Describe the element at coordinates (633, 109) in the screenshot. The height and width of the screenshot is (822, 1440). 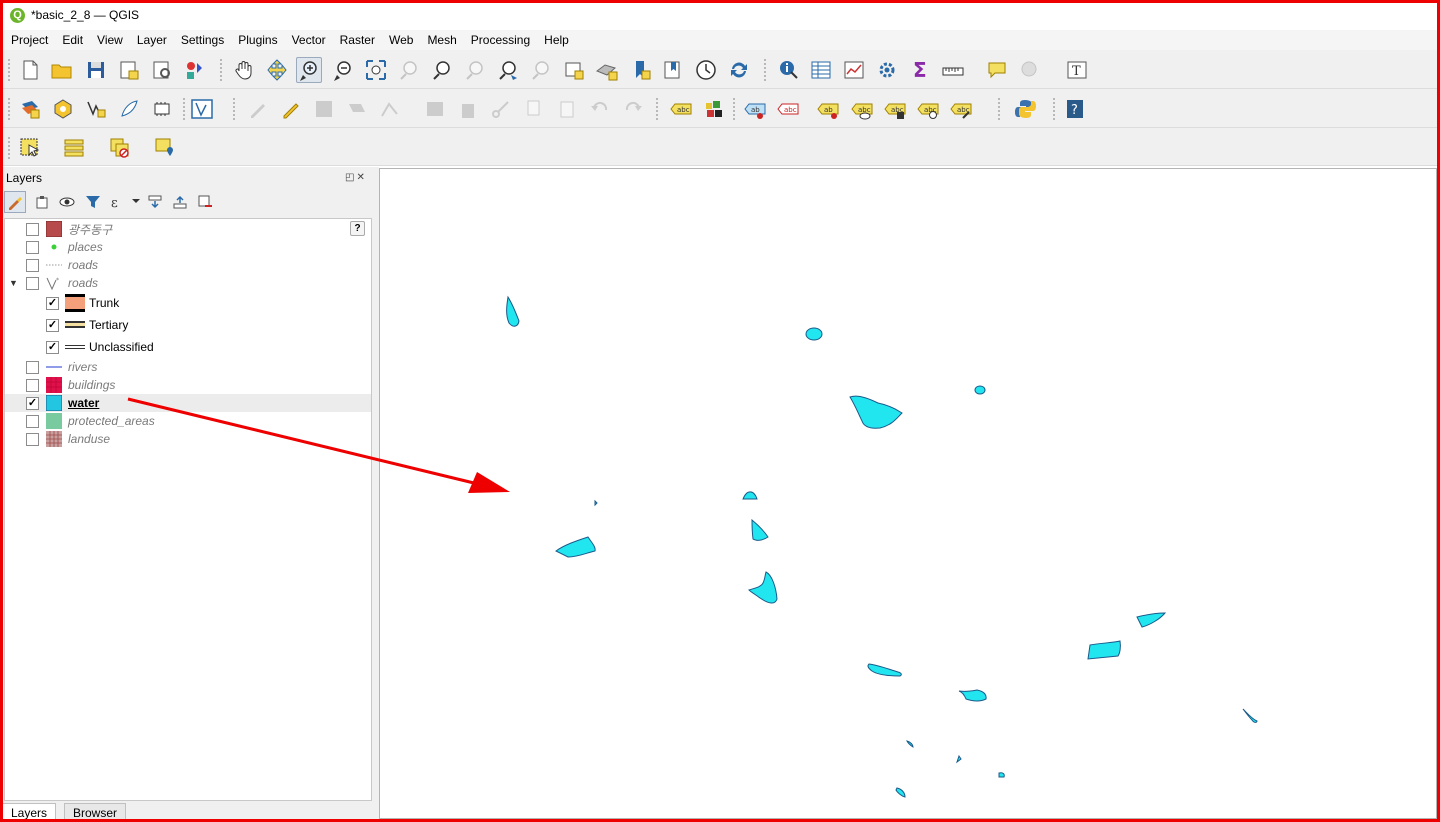
I see `redo-icon` at that location.